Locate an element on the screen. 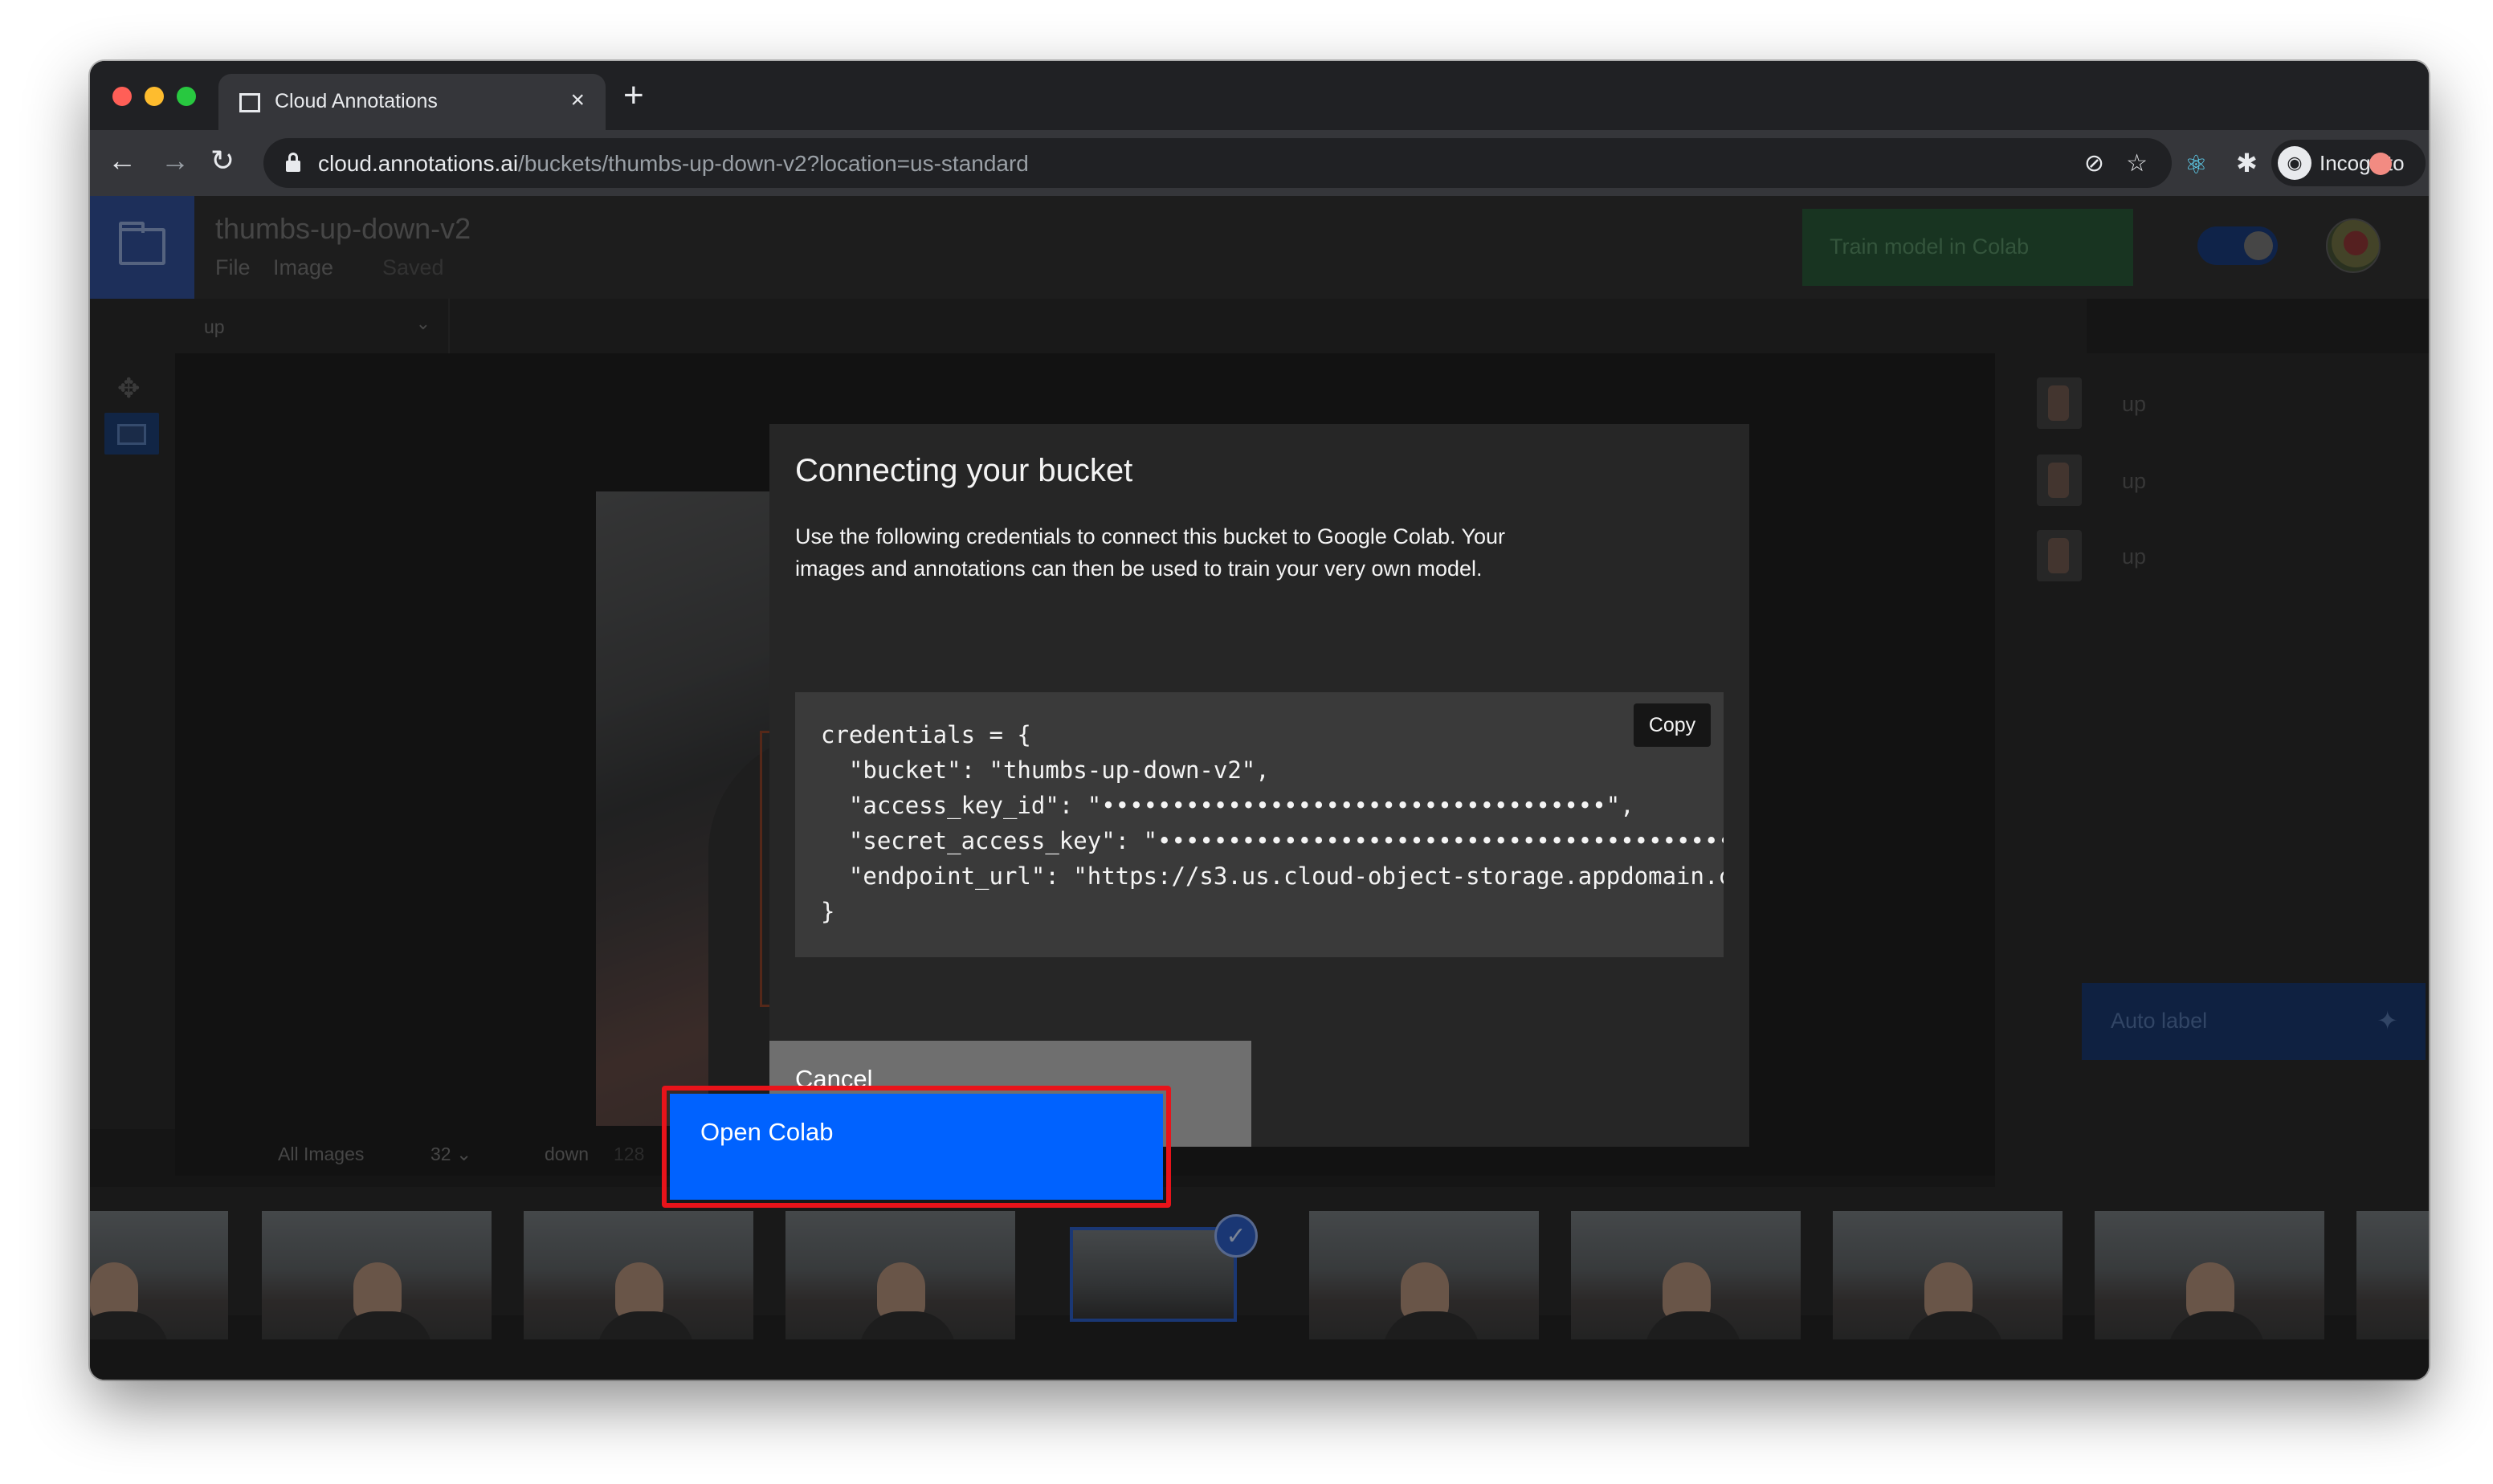  highlight-box is located at coordinates (916, 1147).